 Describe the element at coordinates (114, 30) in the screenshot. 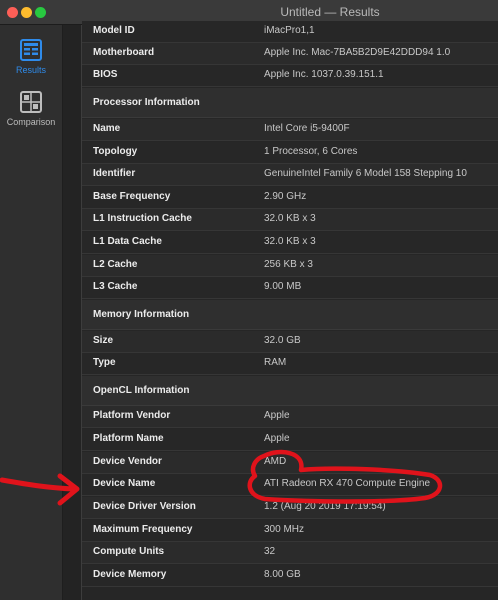

I see `row-key: Model ID` at that location.